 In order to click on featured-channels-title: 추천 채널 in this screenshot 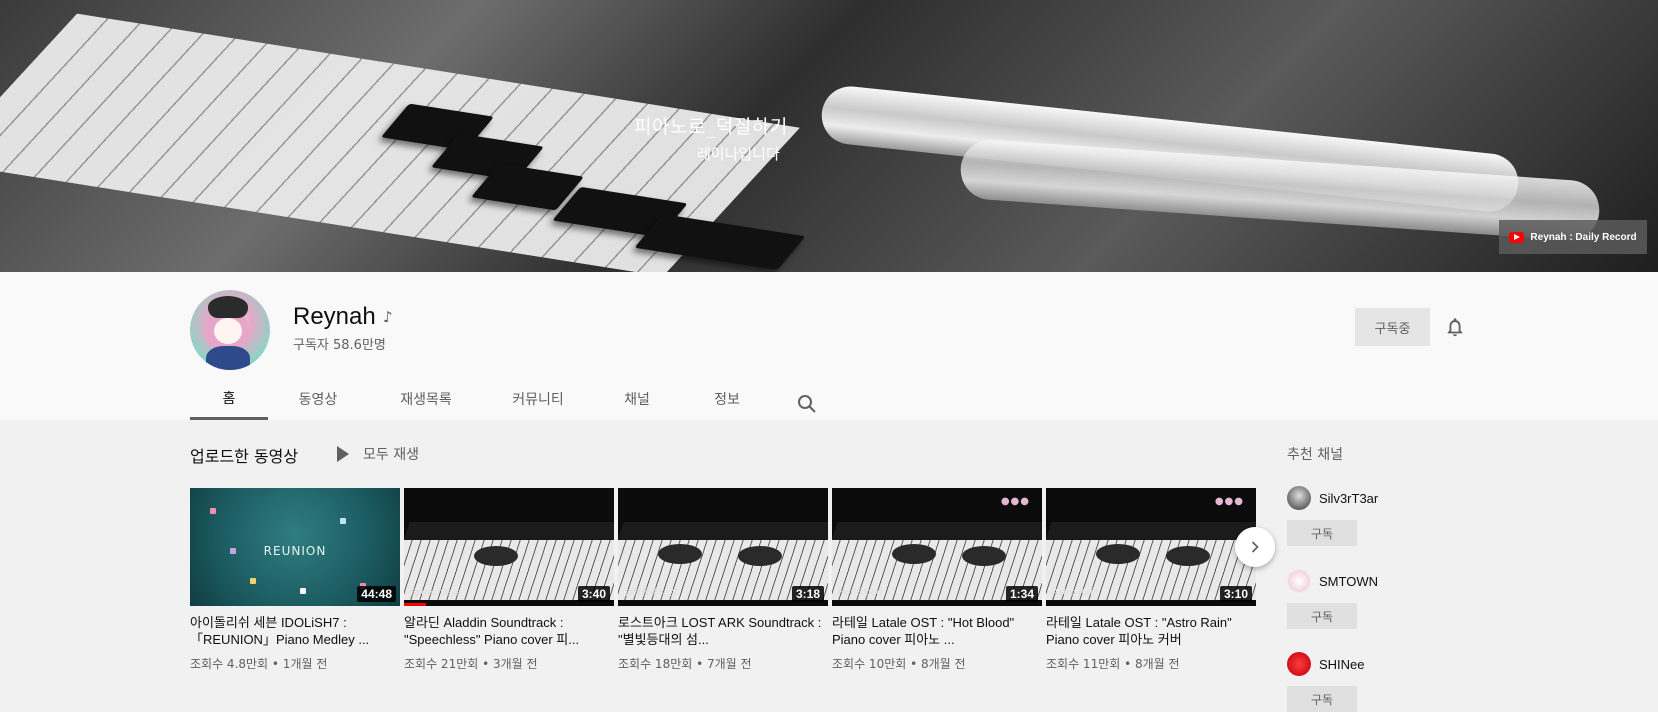, I will do `click(1315, 455)`.